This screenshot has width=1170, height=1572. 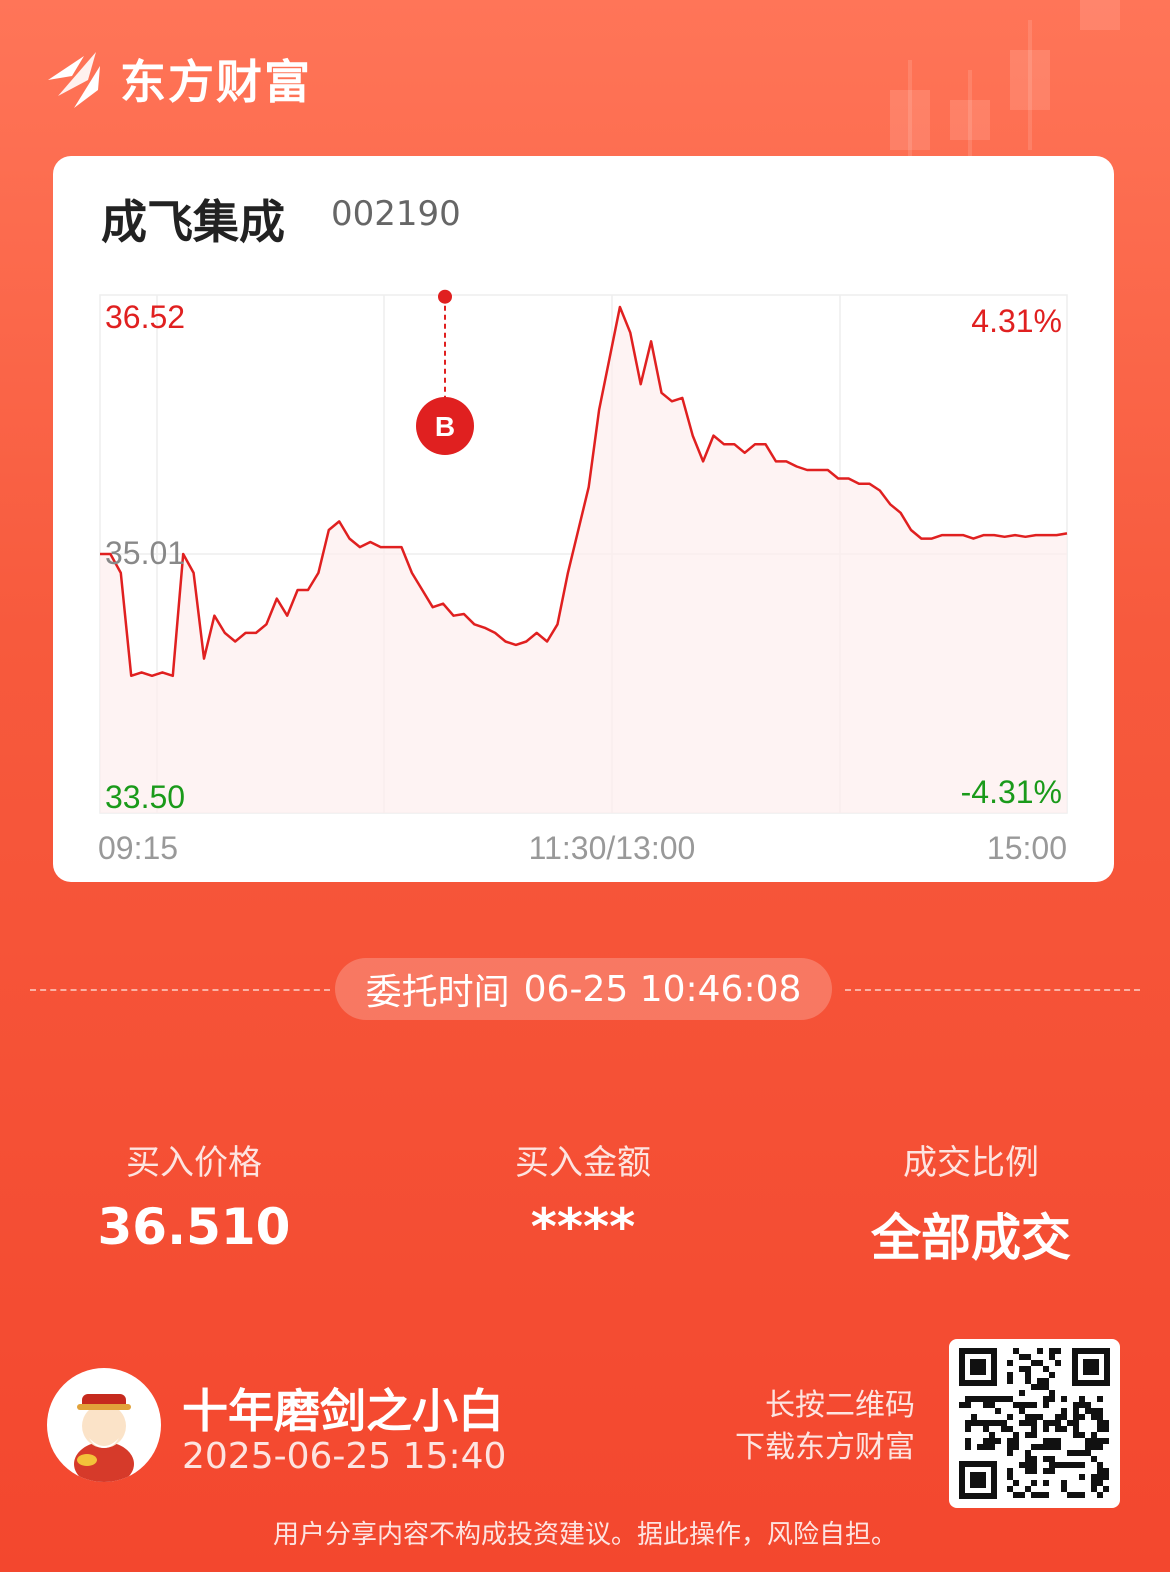 What do you see at coordinates (584, 1535) in the screenshot?
I see `disclaimer: 用户分享内容不构成投资建议。据此操作，风险自担。` at bounding box center [584, 1535].